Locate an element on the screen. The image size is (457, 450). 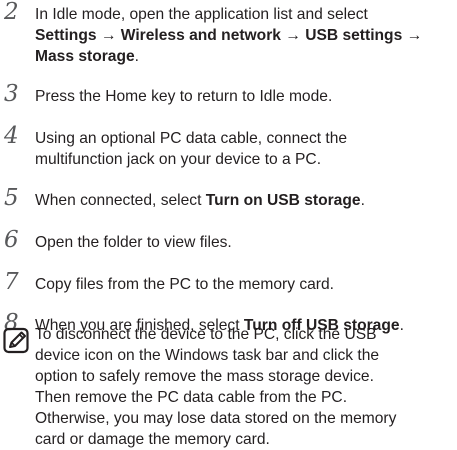
note-pencil-icon is located at coordinates (16, 340).